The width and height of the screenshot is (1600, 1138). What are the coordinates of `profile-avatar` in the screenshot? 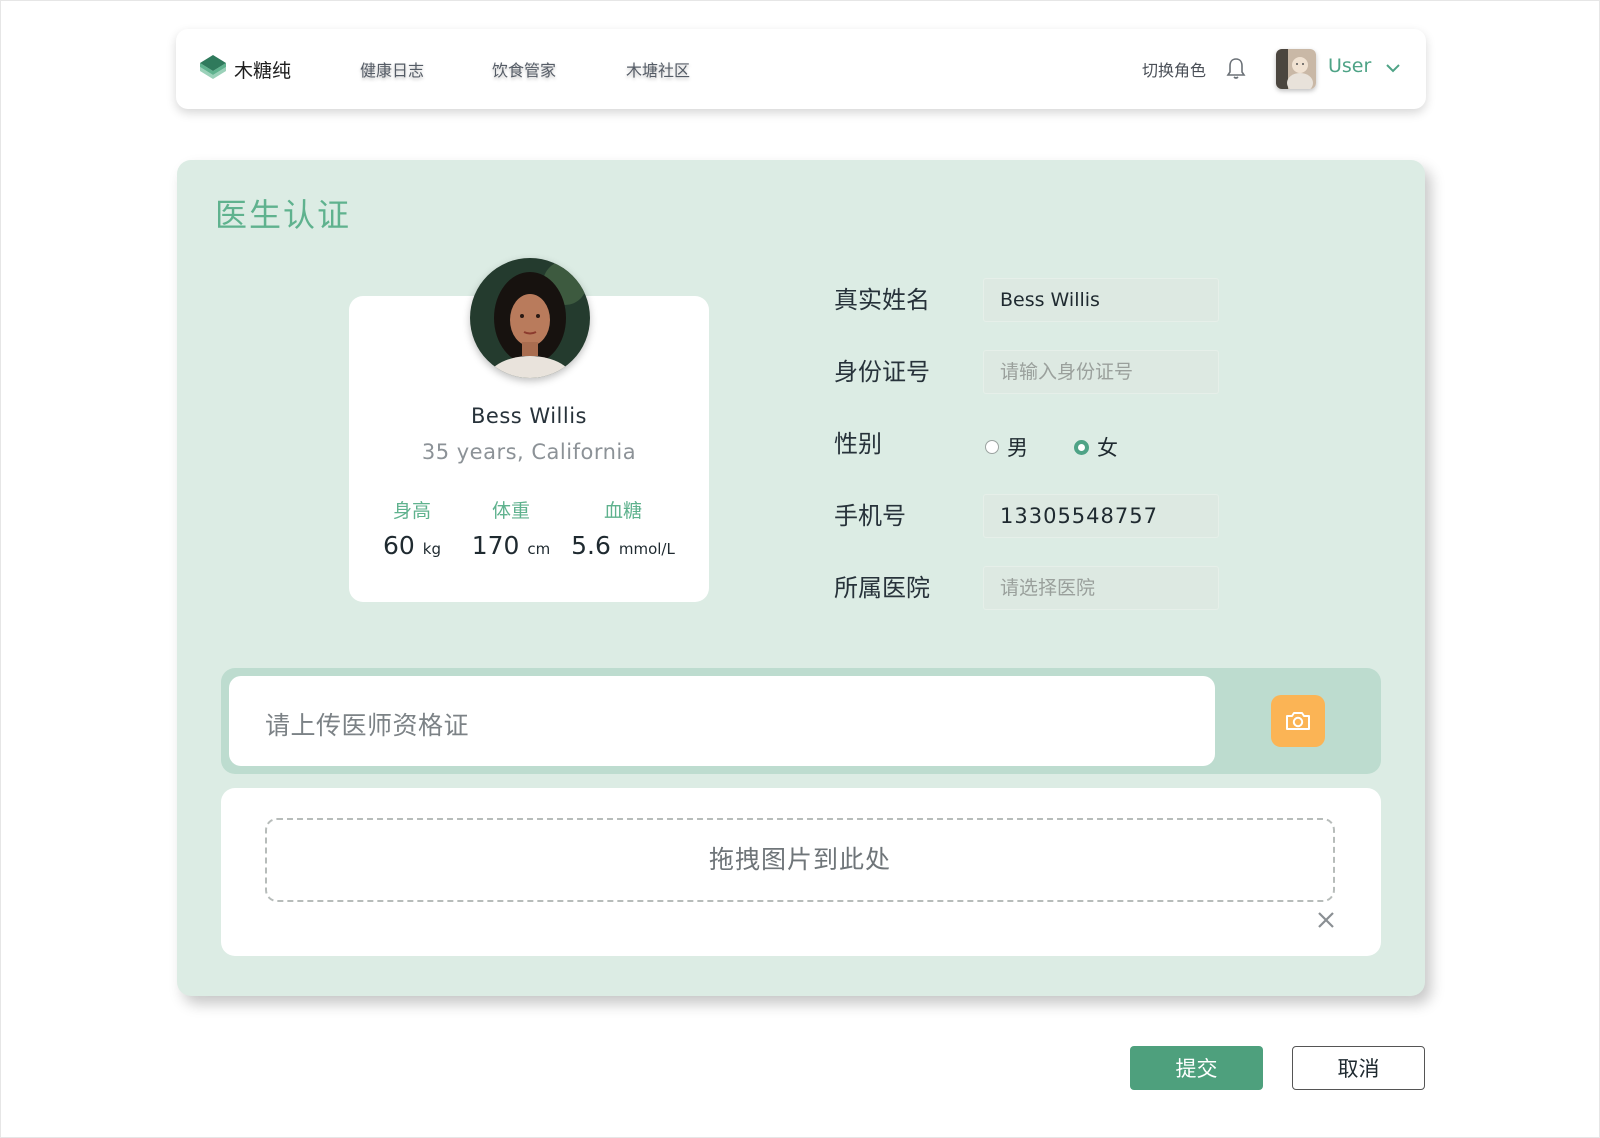 It's located at (530, 318).